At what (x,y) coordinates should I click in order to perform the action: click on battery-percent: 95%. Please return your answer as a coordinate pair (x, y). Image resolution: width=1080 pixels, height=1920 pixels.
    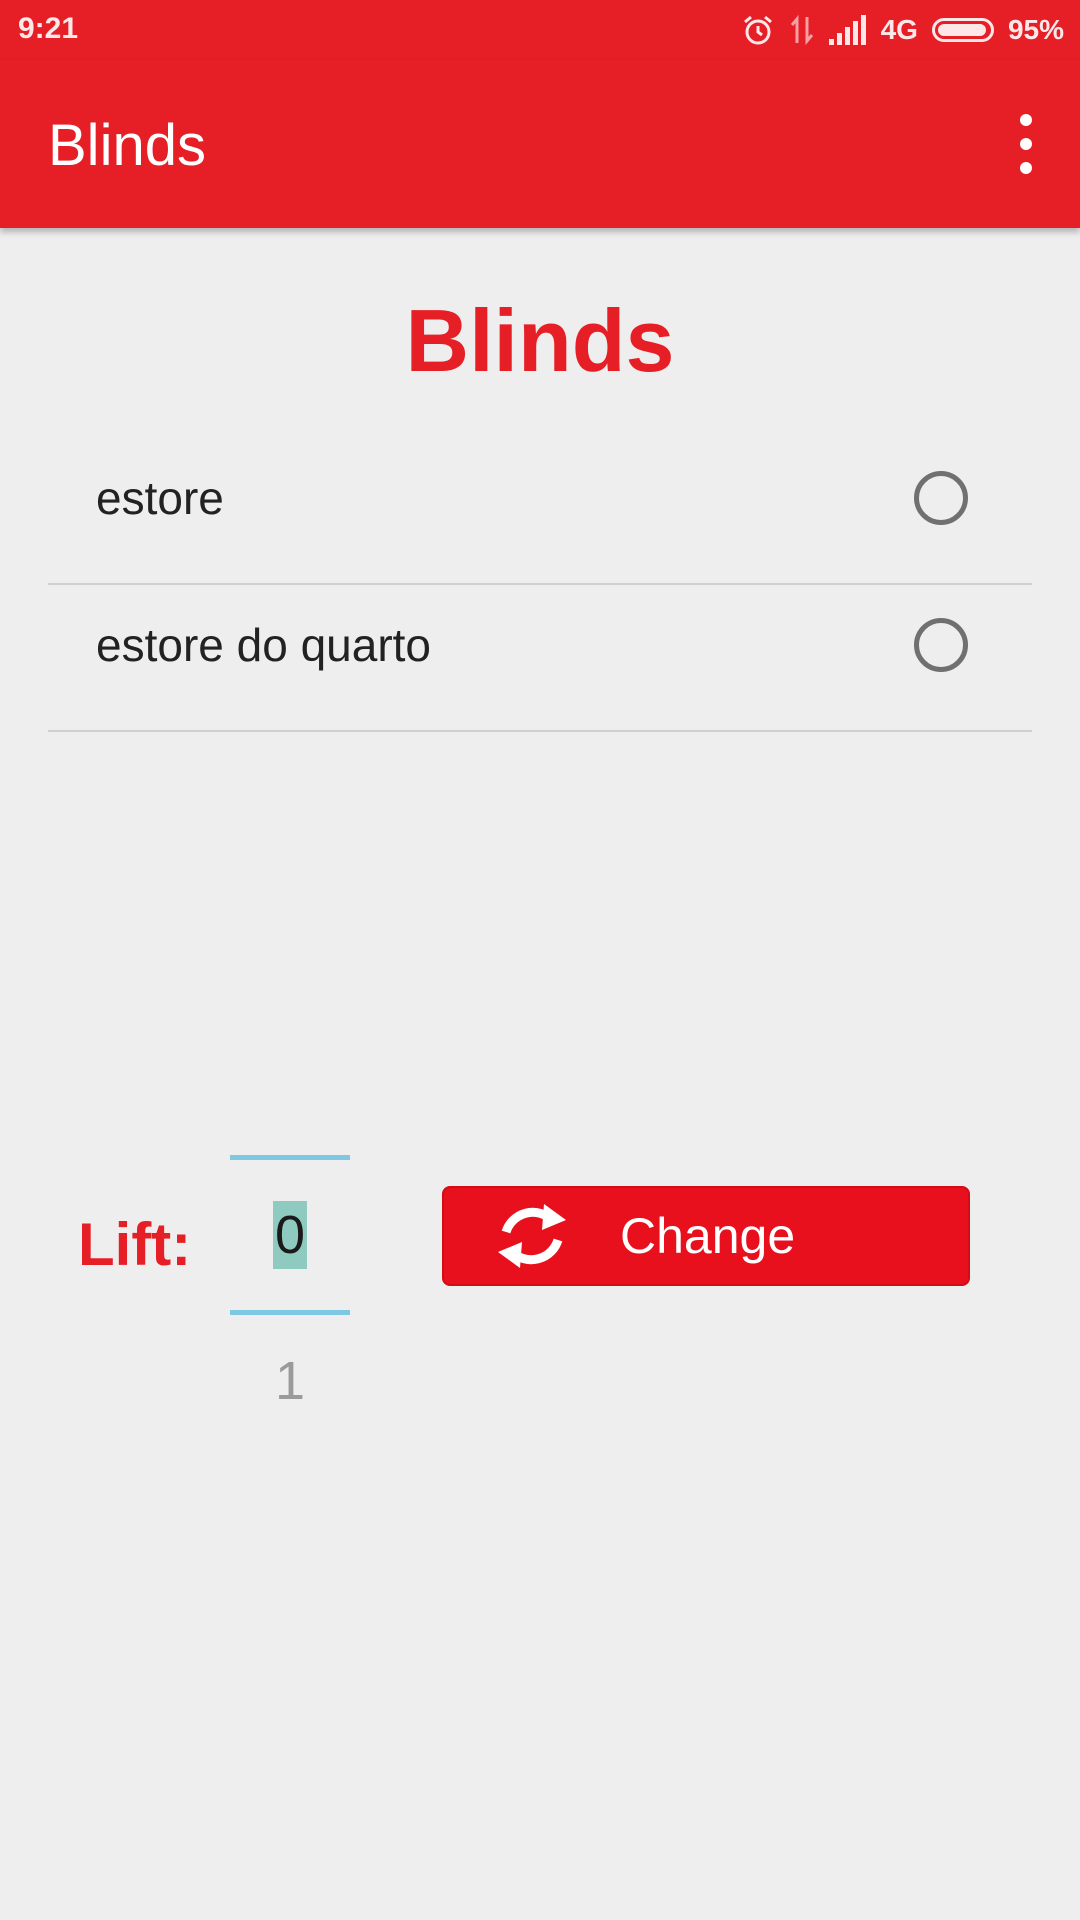
    Looking at the image, I should click on (1035, 29).